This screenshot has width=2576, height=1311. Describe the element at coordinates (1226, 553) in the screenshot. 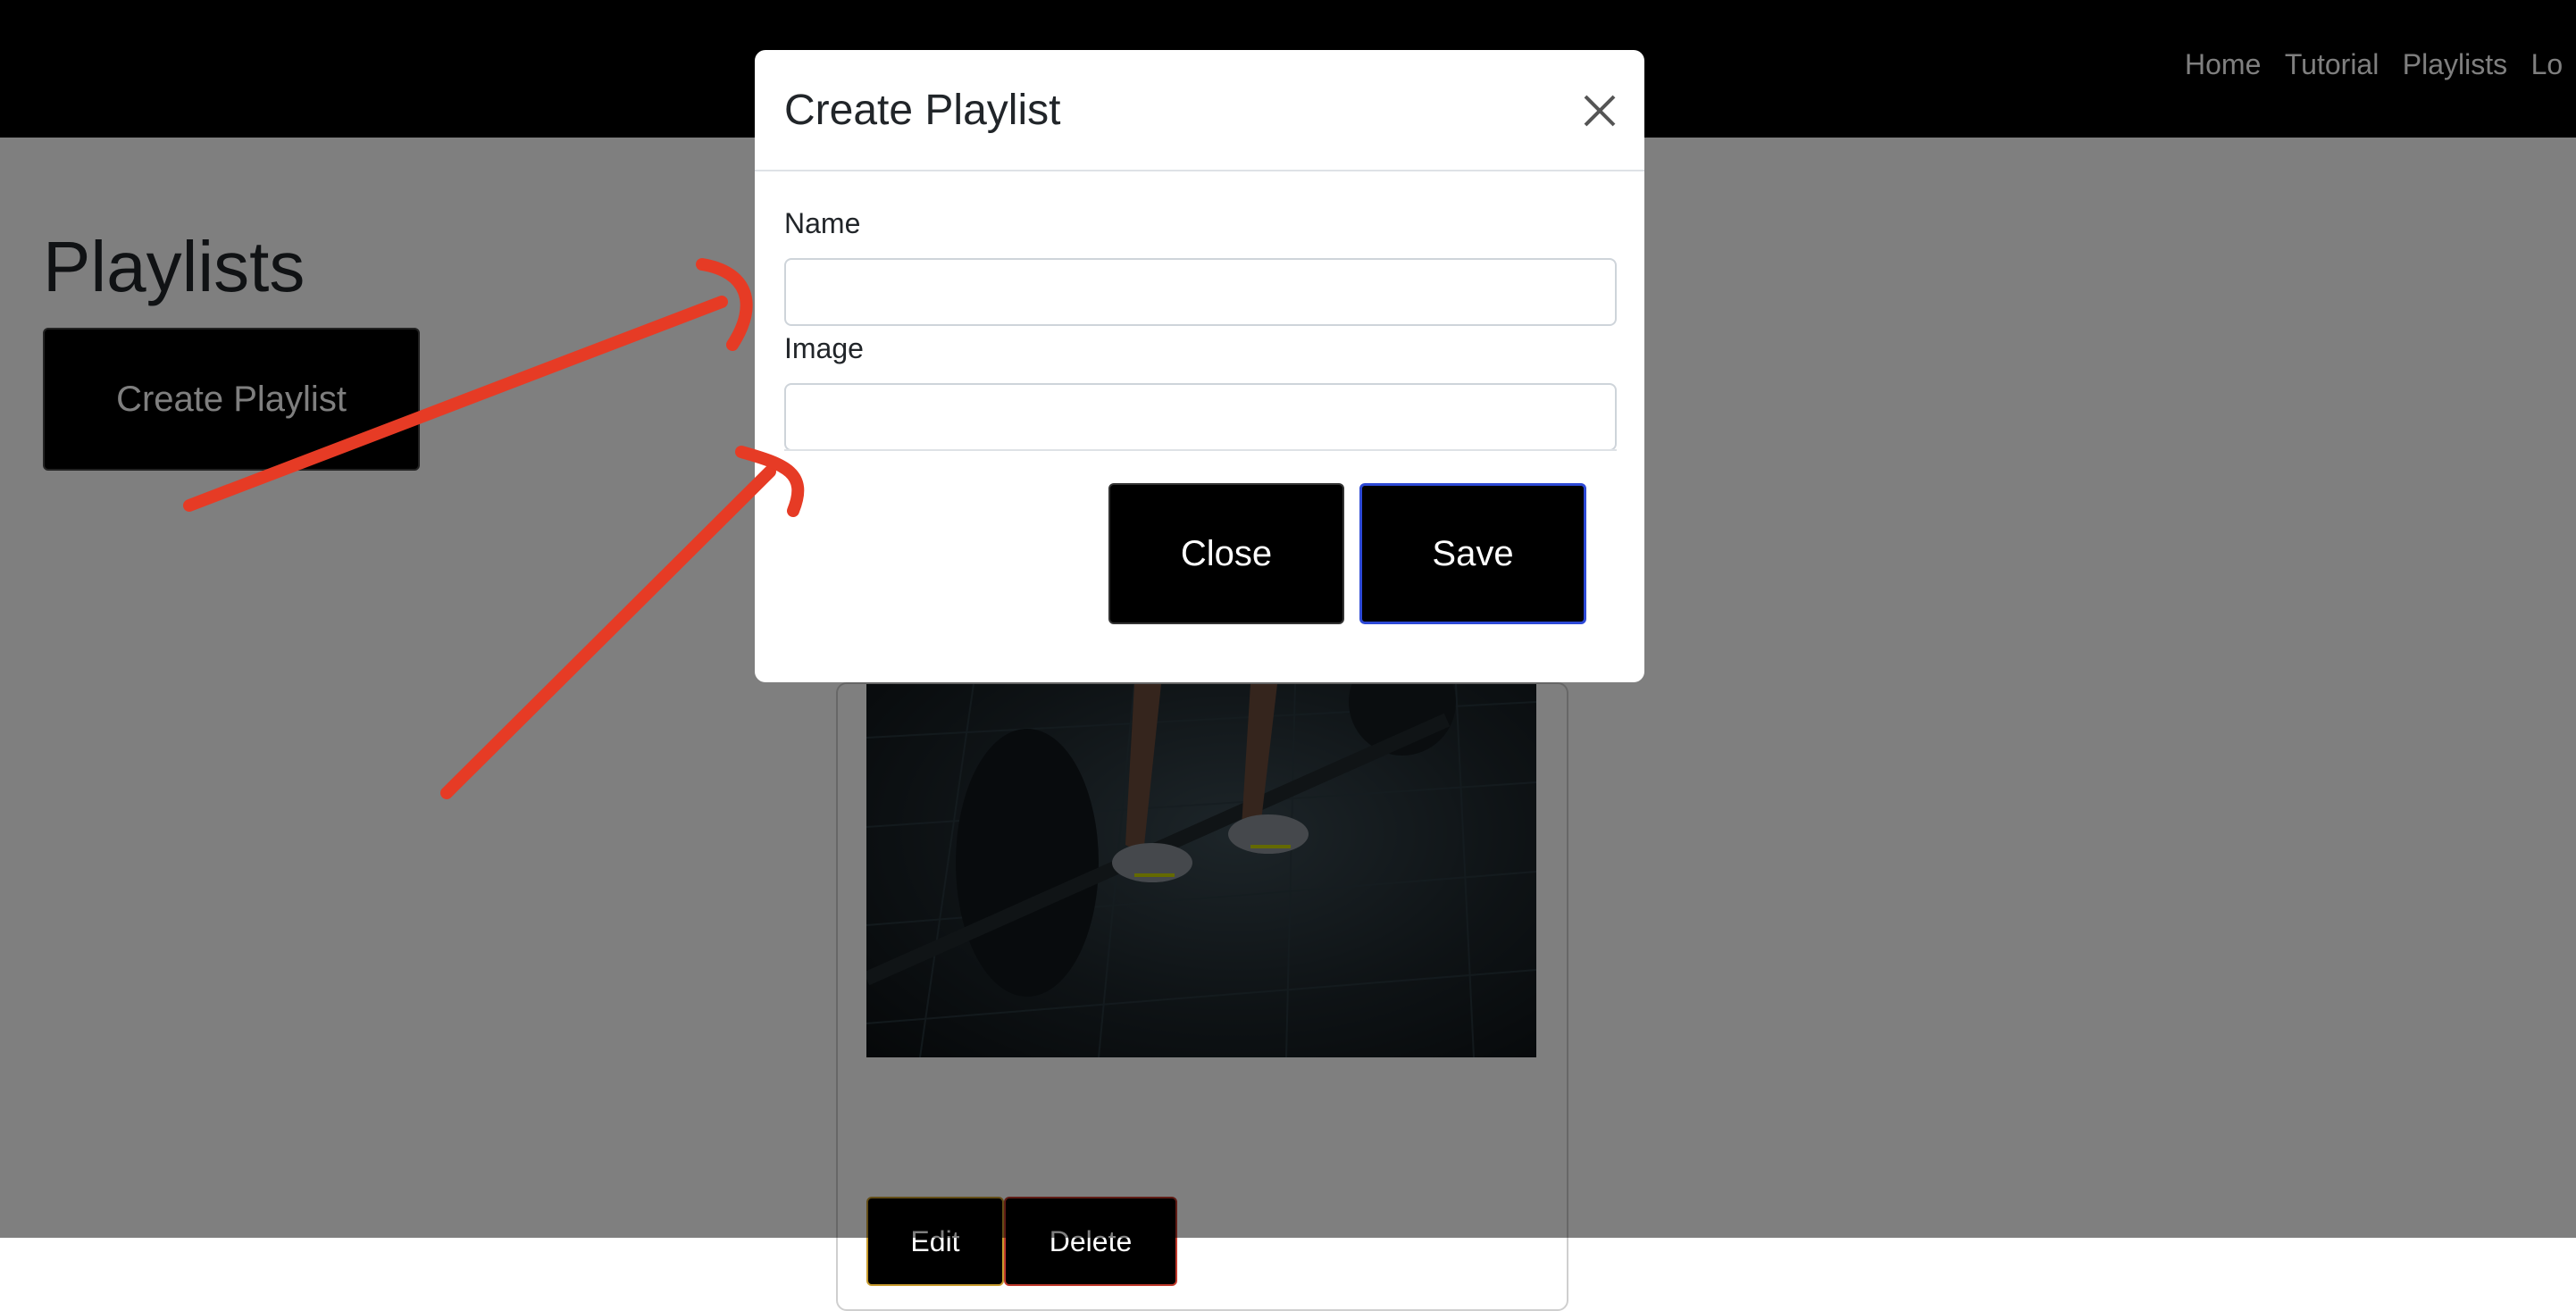

I see `close-button: Close` at that location.